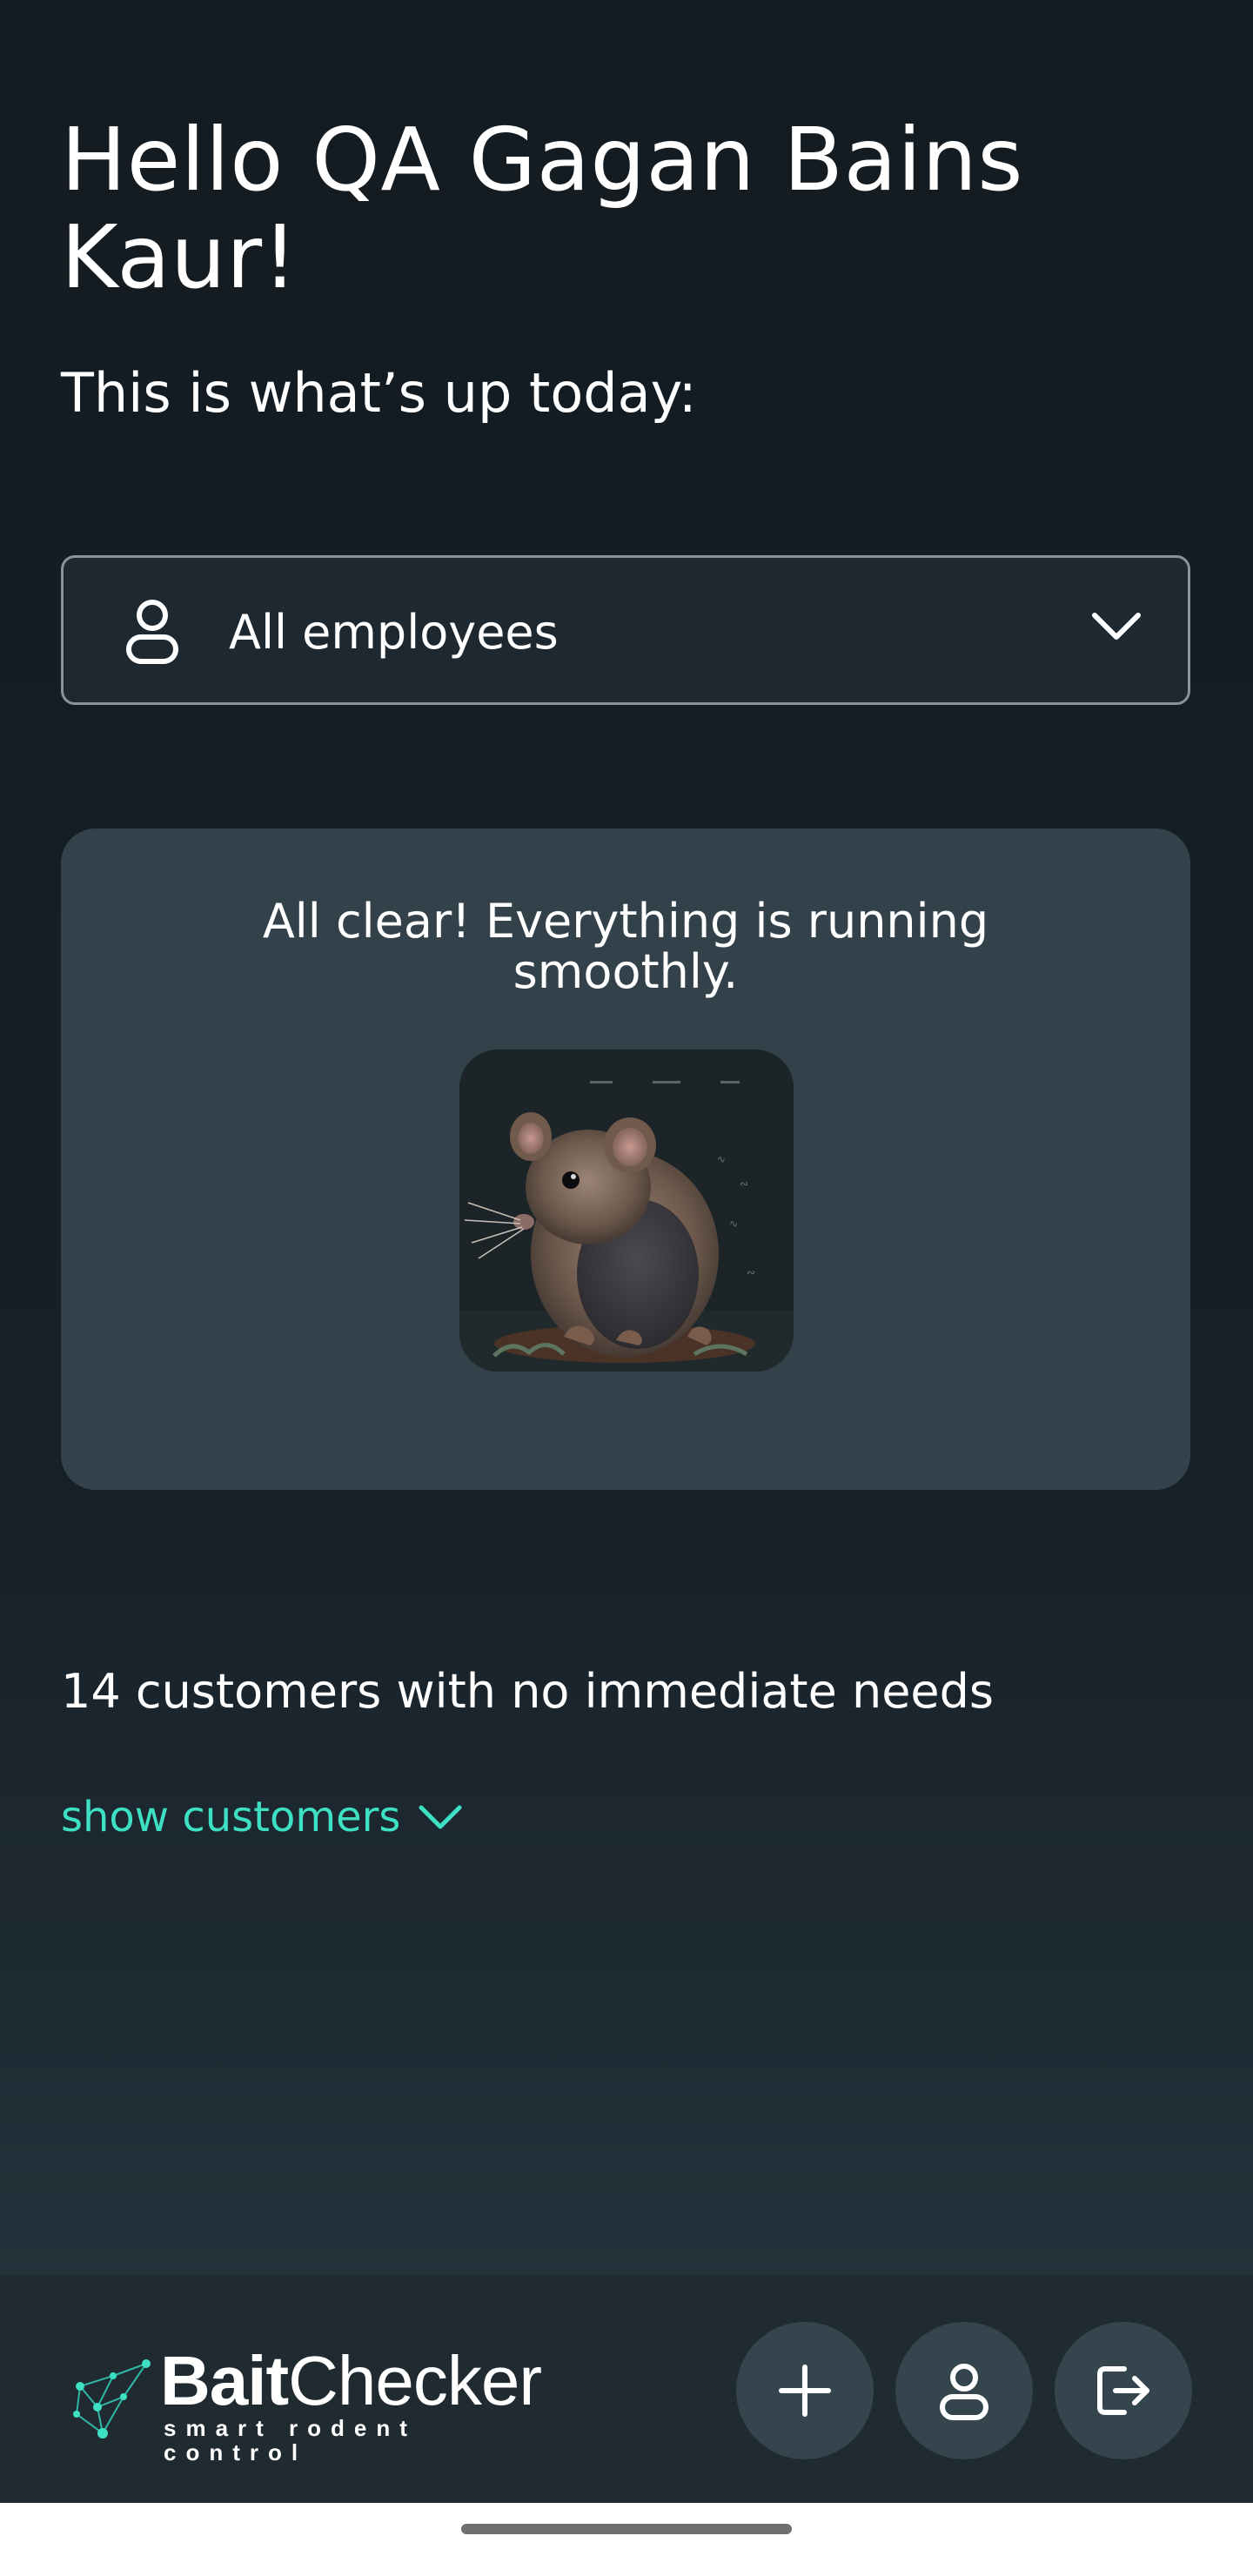  Describe the element at coordinates (626, 2529) in the screenshot. I see `home-indicator` at that location.